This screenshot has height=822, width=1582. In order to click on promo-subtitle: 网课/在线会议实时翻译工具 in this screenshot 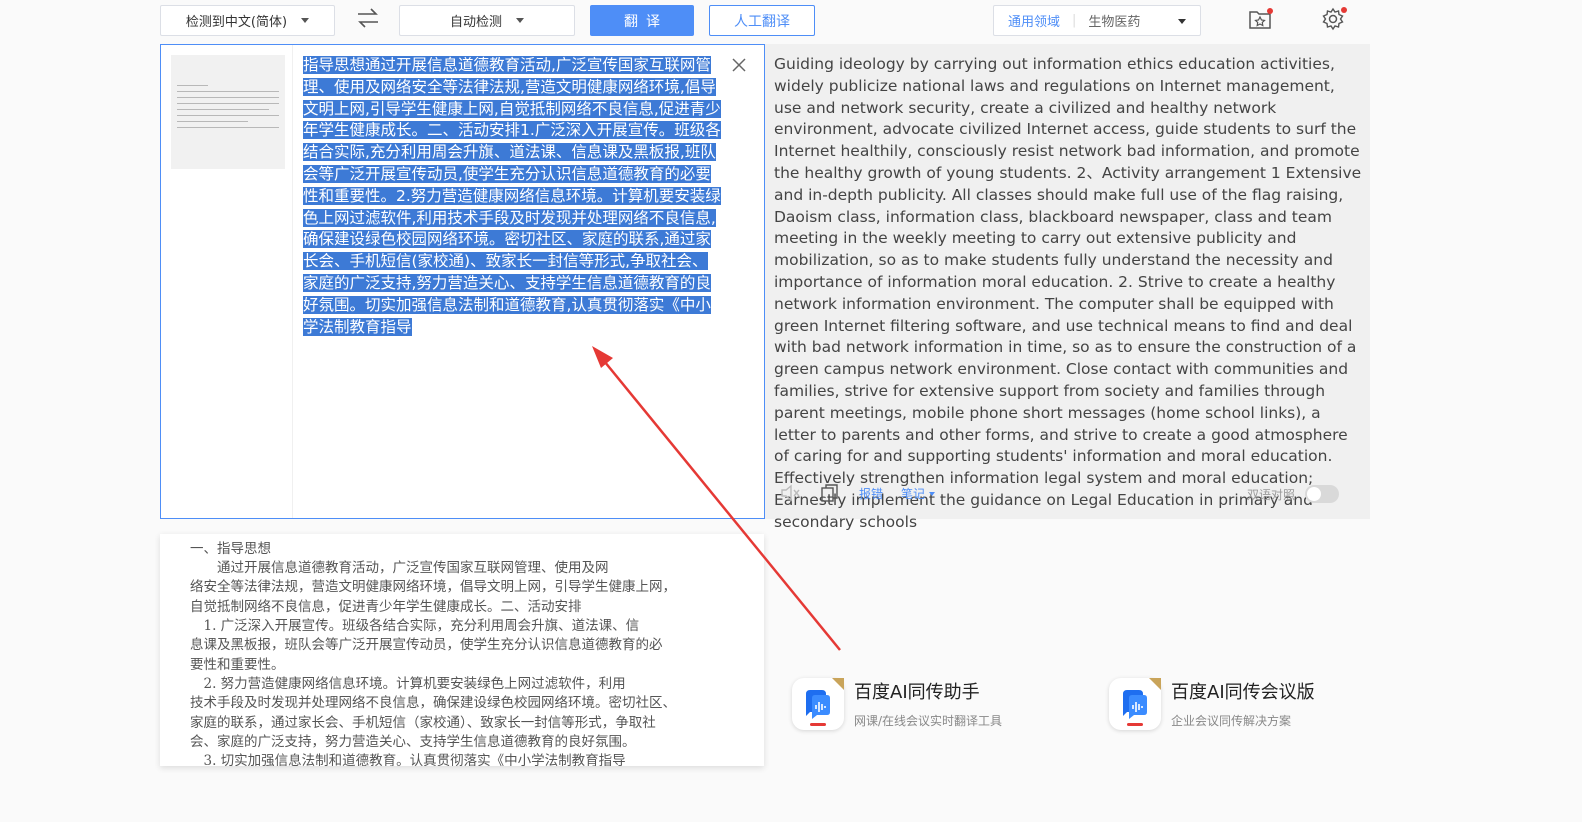, I will do `click(928, 721)`.